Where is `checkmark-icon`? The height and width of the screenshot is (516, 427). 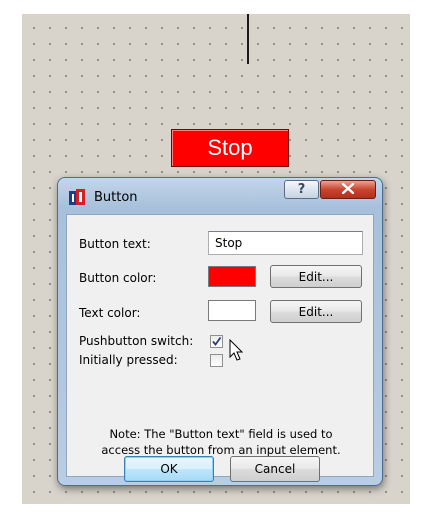 checkmark-icon is located at coordinates (217, 341).